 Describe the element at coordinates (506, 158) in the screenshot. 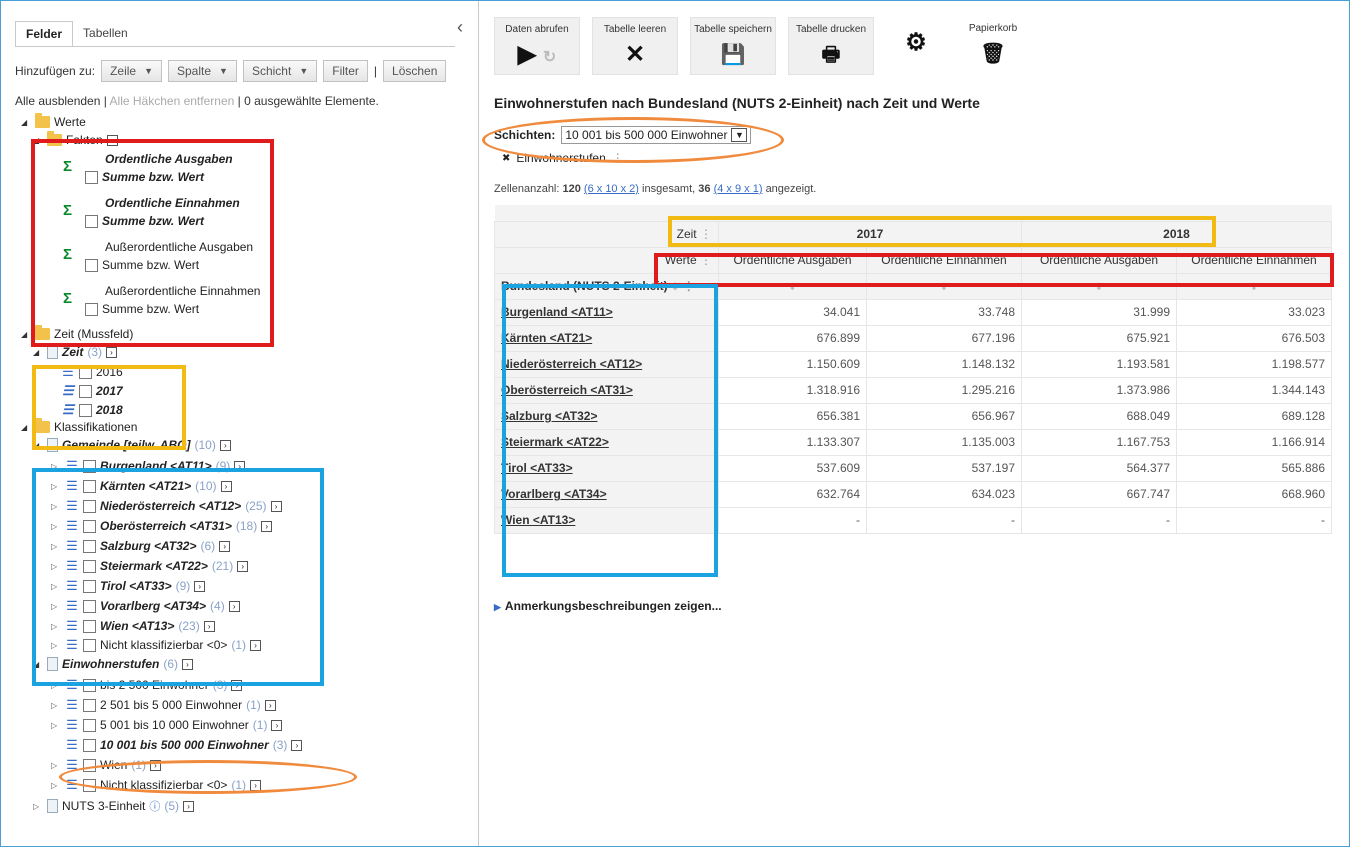

I see `remove-icon: ✖` at that location.